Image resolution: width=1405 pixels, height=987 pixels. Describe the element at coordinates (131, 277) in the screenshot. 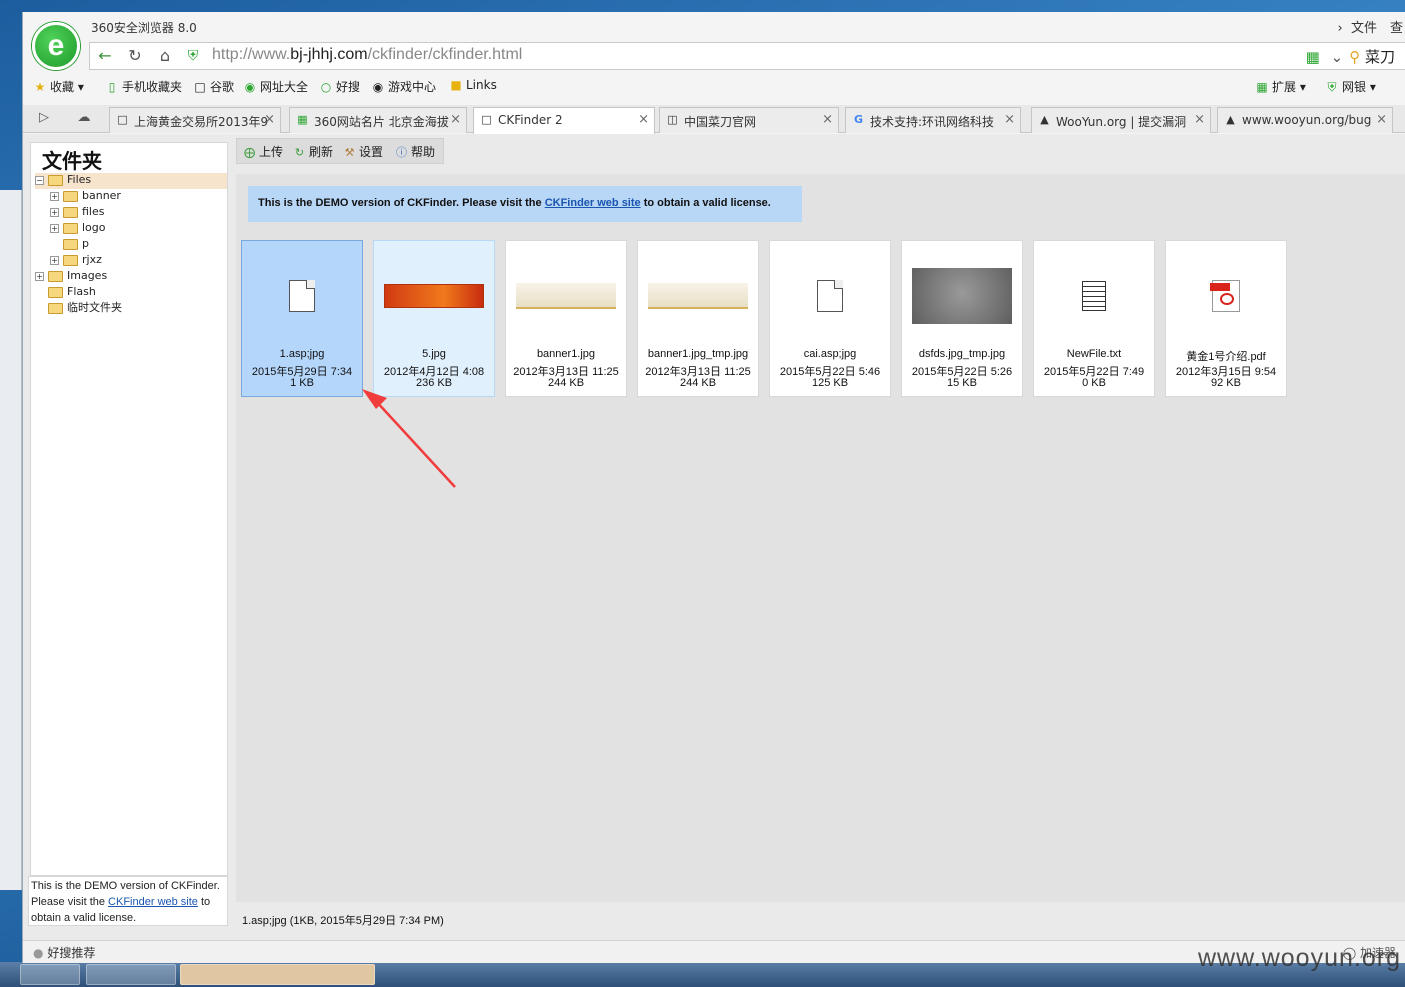

I see `folder-tree-item: + Images` at that location.